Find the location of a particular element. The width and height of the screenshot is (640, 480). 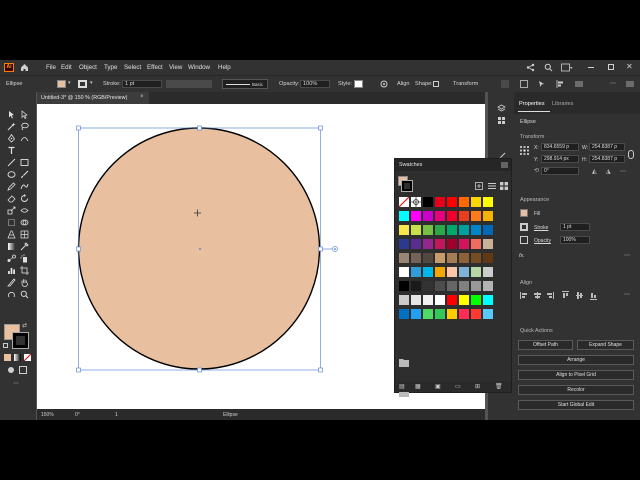

new-swatch-icon: ⊞ is located at coordinates (477, 386).